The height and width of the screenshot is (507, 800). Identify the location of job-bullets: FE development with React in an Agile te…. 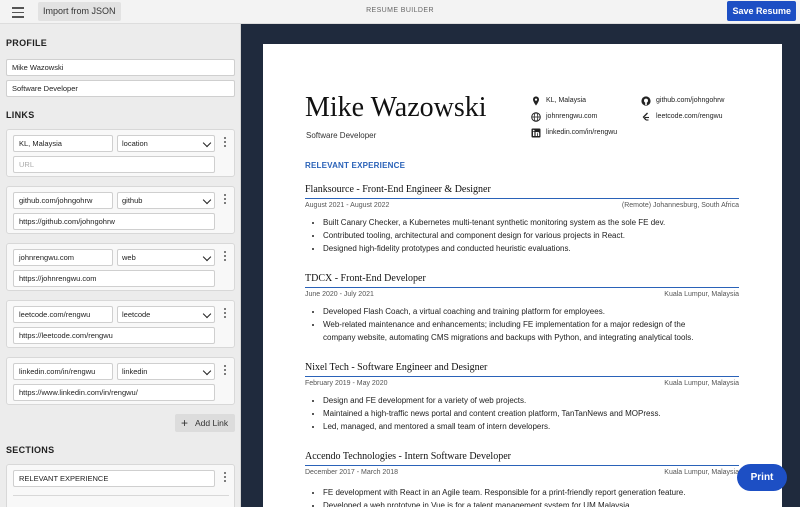
(531, 496).